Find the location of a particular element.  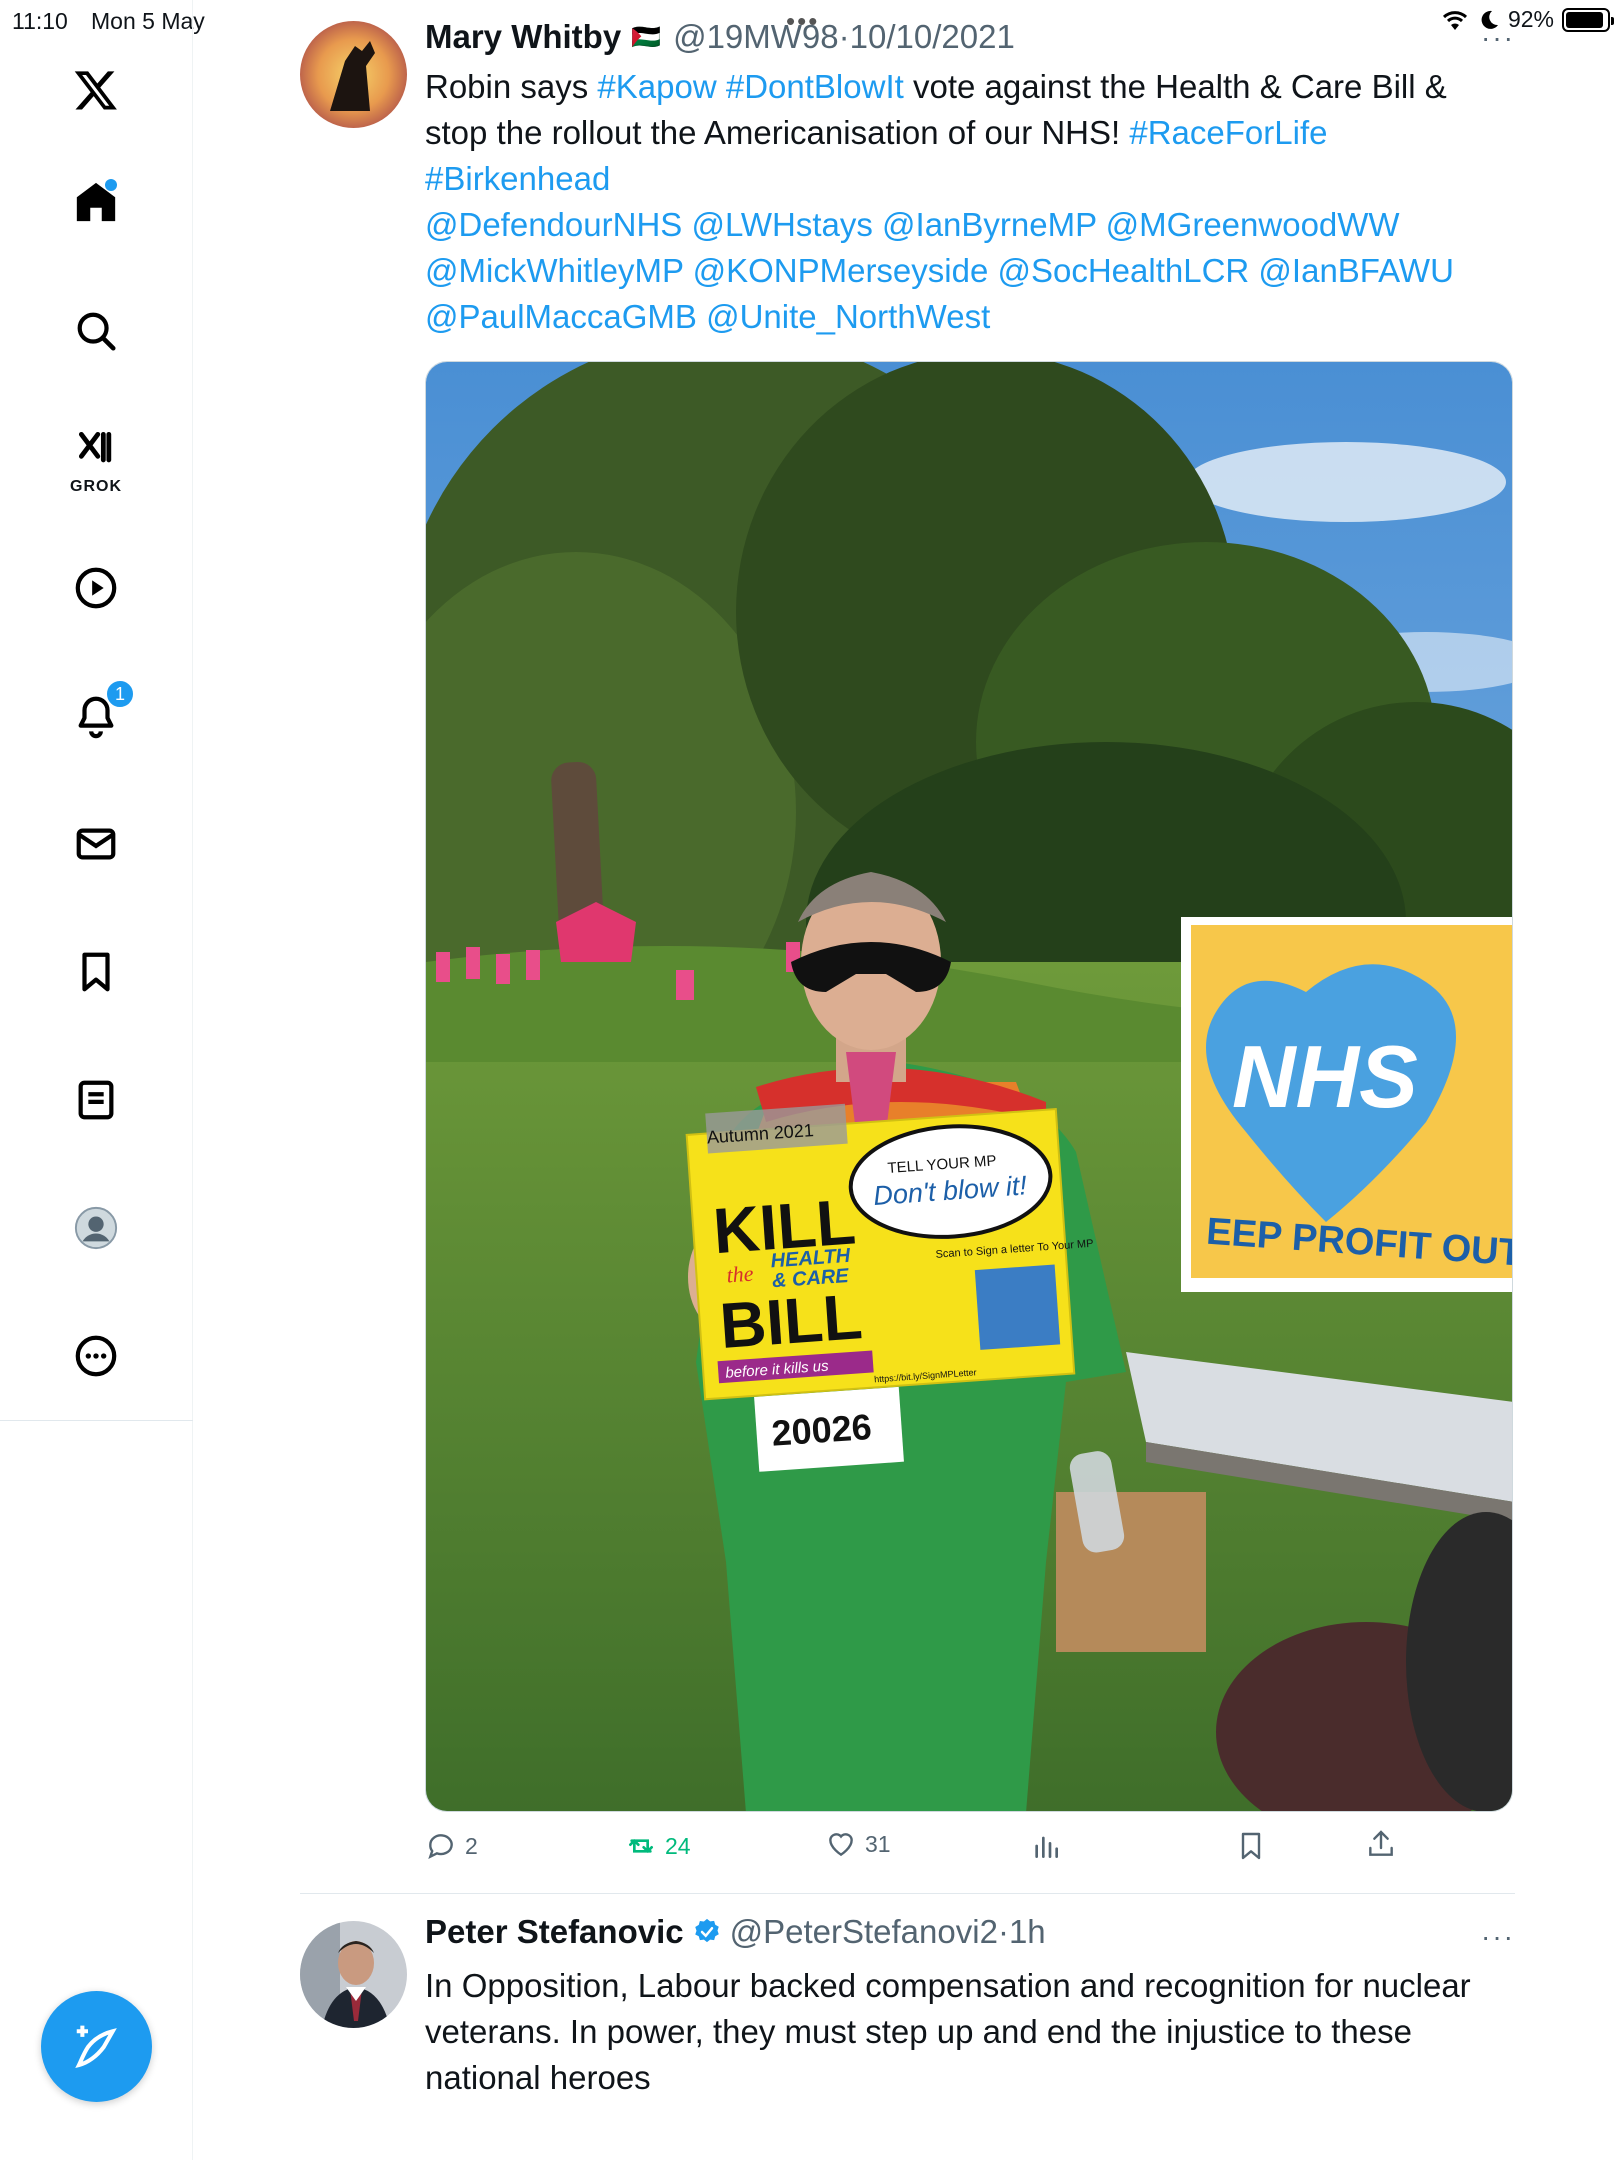

bookmark-icon is located at coordinates (96, 972).